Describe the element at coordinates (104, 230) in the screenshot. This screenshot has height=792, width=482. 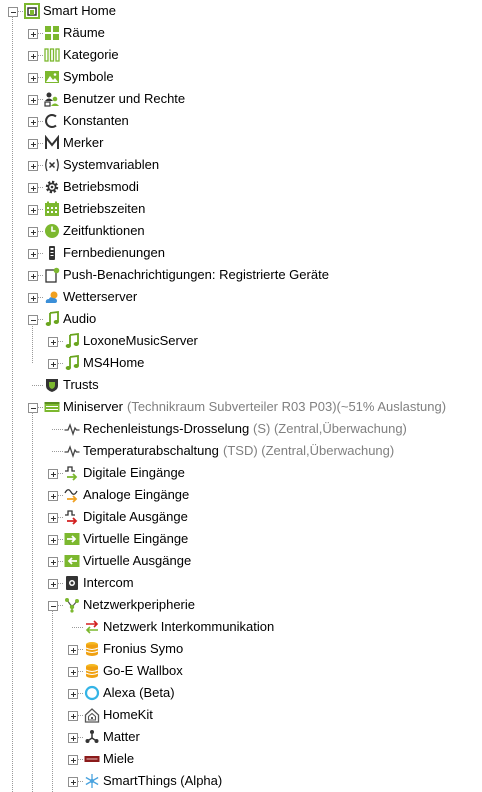
I see `tree-item-label: Zeitfunktionen` at that location.